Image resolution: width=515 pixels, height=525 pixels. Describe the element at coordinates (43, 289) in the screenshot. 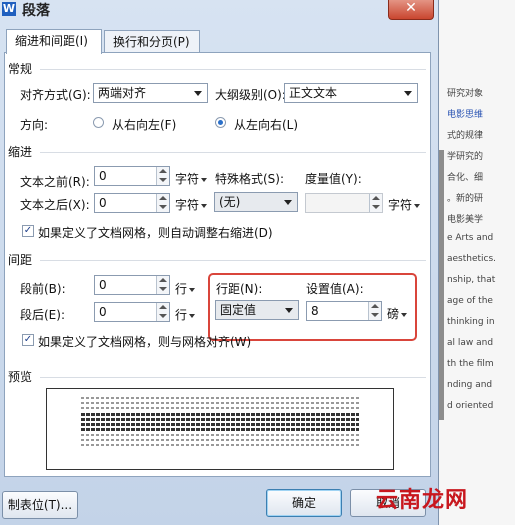

I see `space-before-label: 段前(B):` at that location.